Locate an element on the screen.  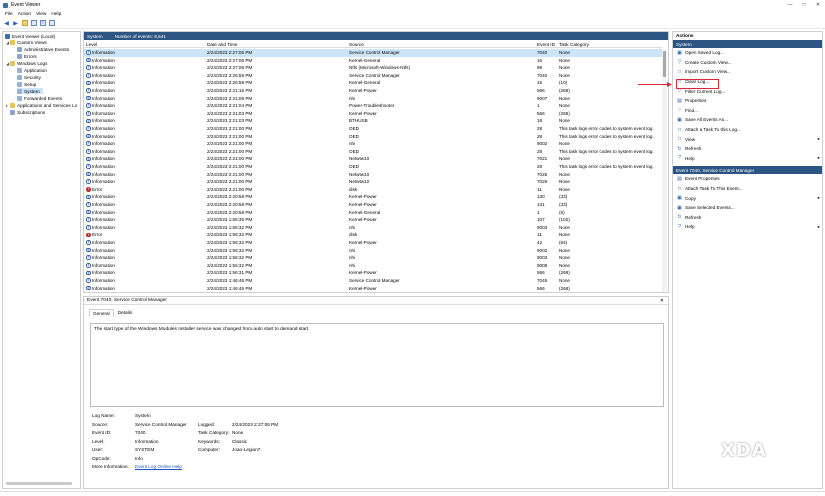
tree-setup: Setup is located at coordinates (26, 84).